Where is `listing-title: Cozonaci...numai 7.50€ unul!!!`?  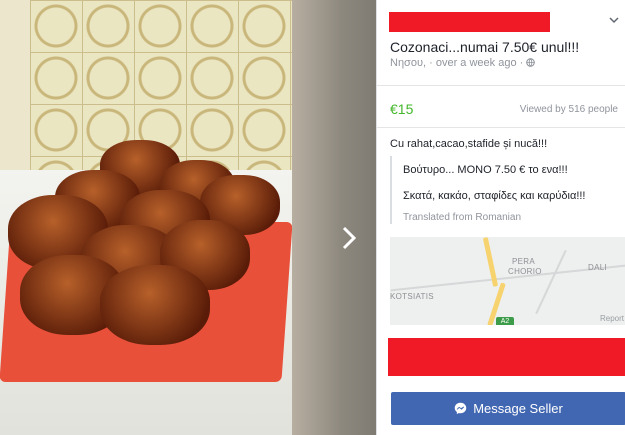 listing-title: Cozonaci...numai 7.50€ unul!!! is located at coordinates (484, 47).